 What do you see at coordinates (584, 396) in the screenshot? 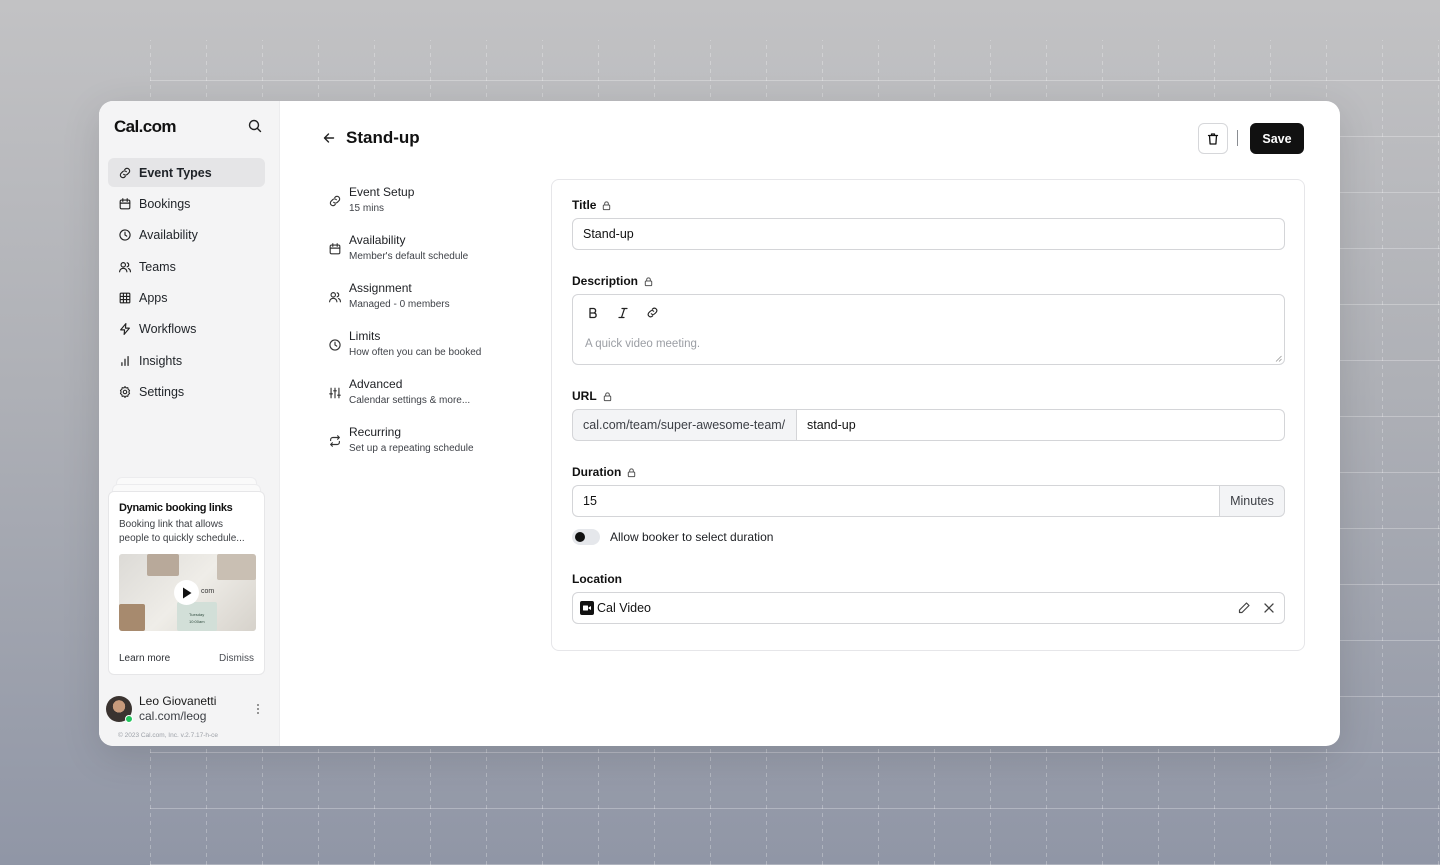
I see `url-label-text: URL` at bounding box center [584, 396].